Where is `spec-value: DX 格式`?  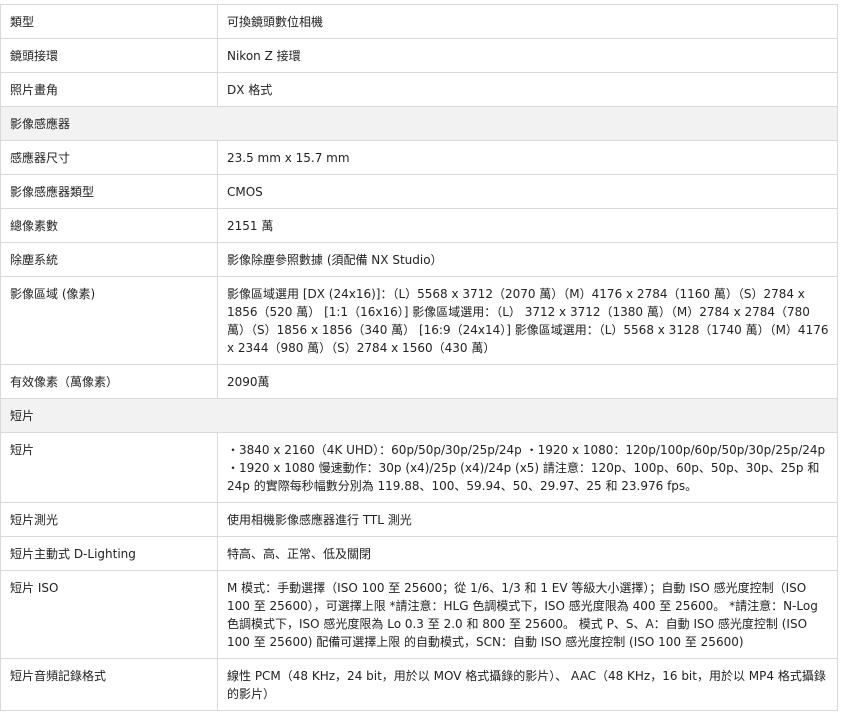
spec-value: DX 格式 is located at coordinates (527, 89).